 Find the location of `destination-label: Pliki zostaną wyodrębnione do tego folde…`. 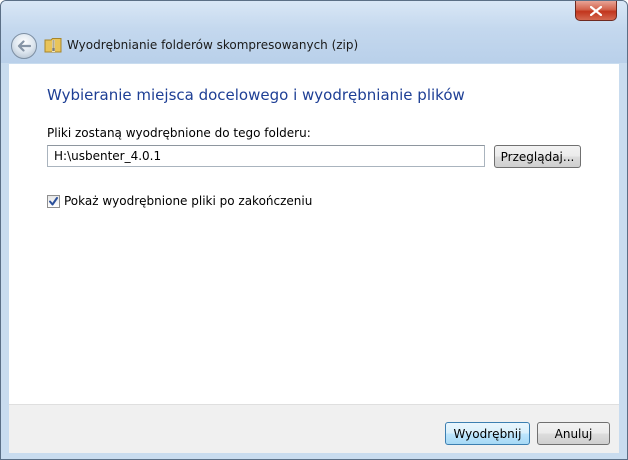

destination-label: Pliki zostaną wyodrębnione do tego folde… is located at coordinates (179, 133).